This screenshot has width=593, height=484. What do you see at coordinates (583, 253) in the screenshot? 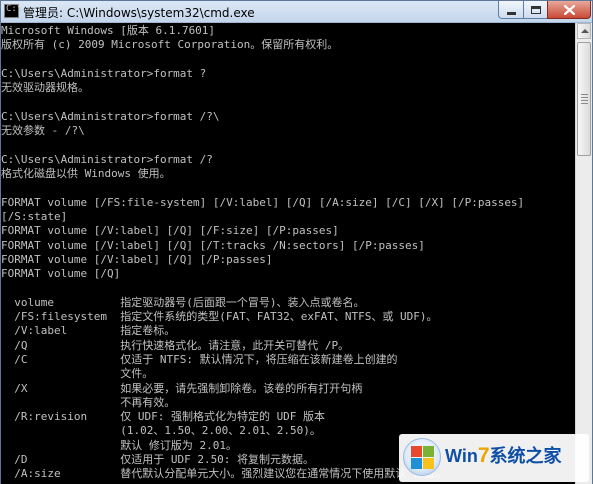
I see `vertical-scrollbar` at bounding box center [583, 253].